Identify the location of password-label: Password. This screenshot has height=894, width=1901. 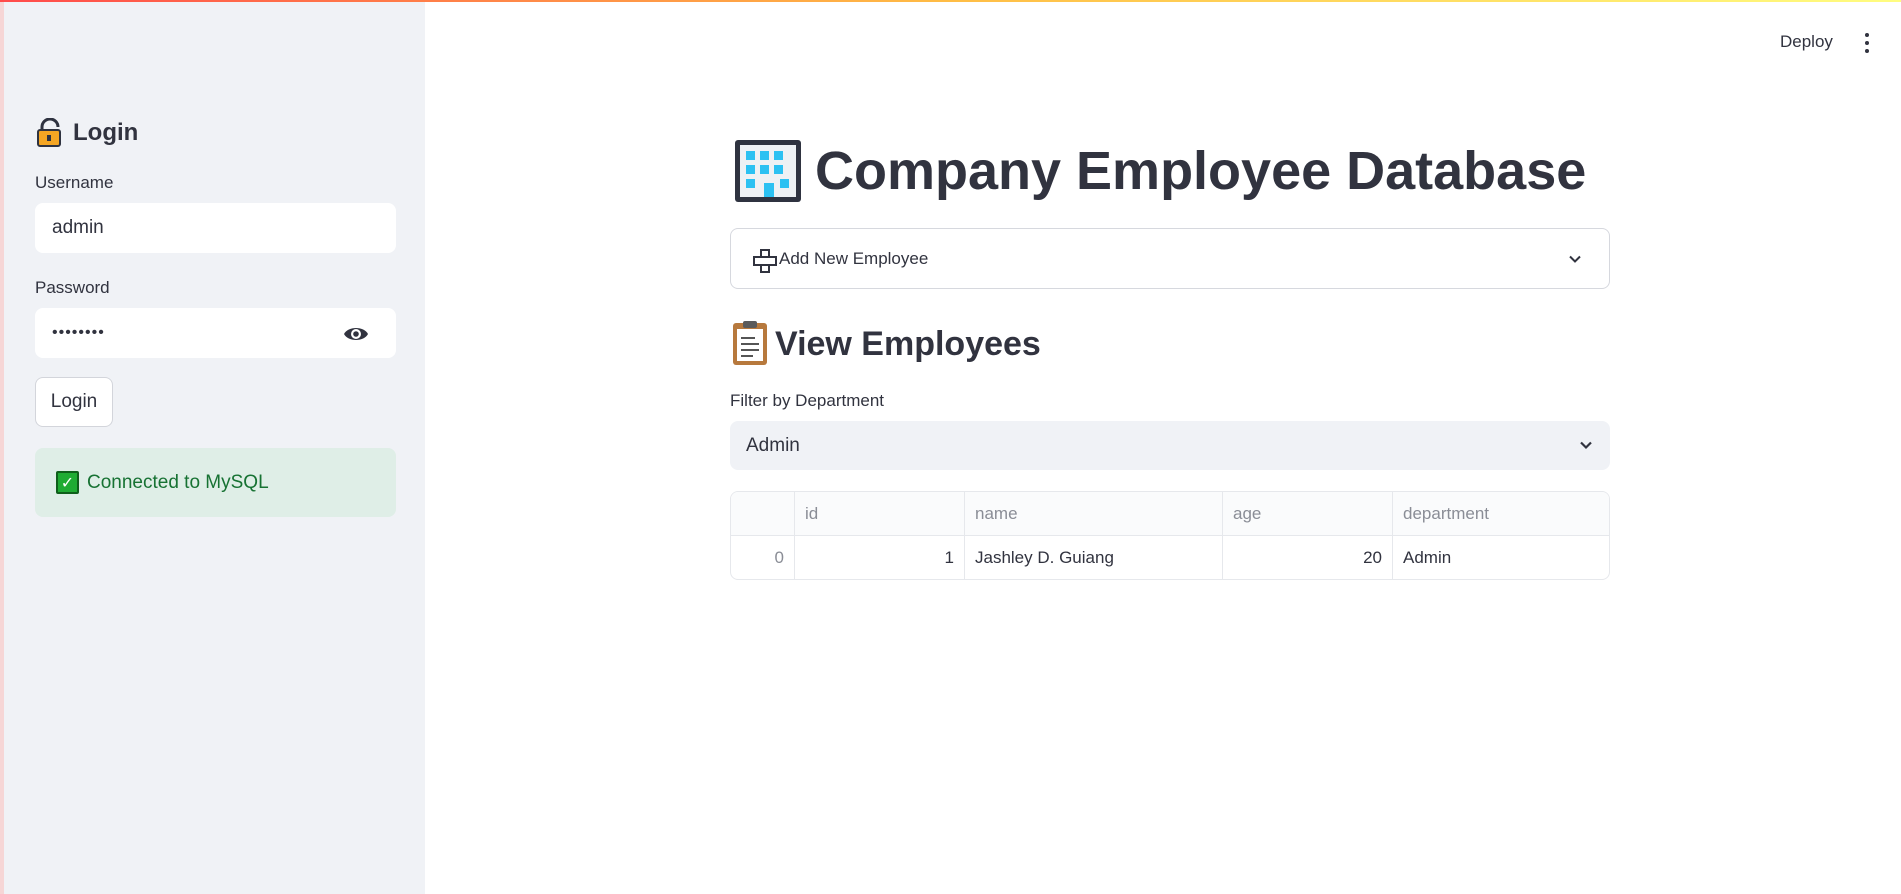
(72, 287).